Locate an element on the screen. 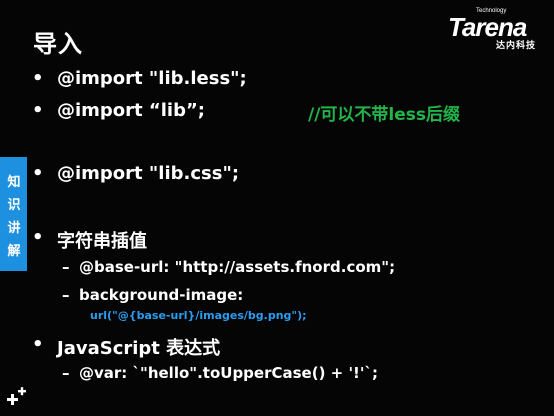  sub-text: background-image: is located at coordinates (161, 295).